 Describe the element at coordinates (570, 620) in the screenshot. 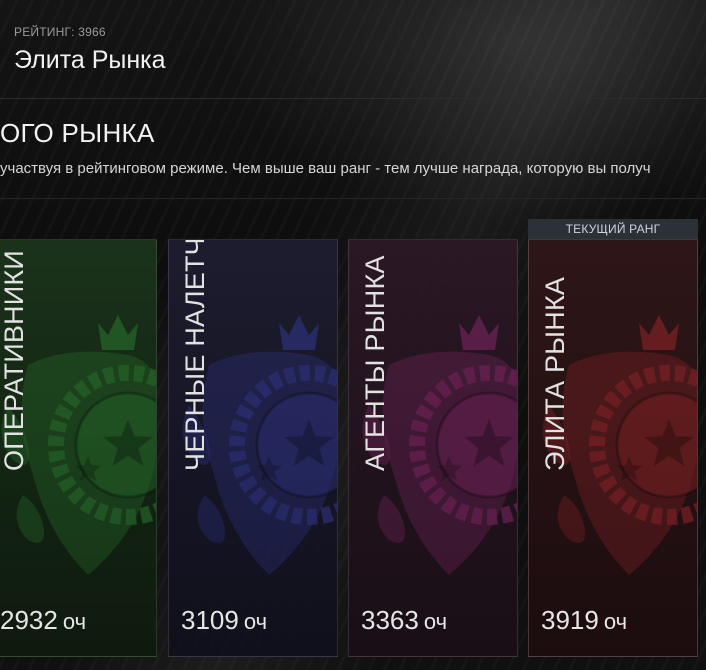

I see `rank-points-value: 3919` at that location.